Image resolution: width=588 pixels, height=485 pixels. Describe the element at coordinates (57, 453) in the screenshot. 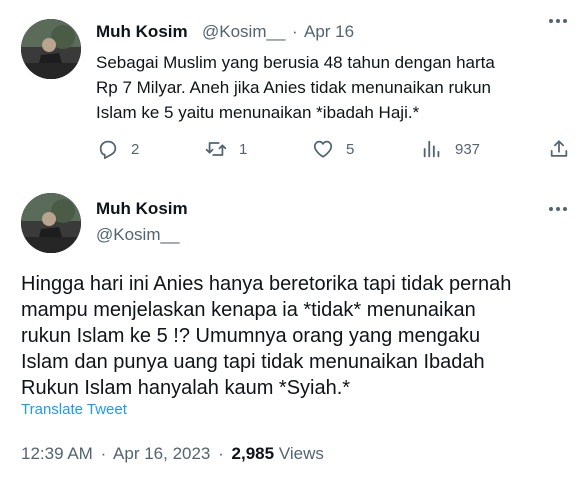

I see `tweet-time: 12:39 AM` at that location.